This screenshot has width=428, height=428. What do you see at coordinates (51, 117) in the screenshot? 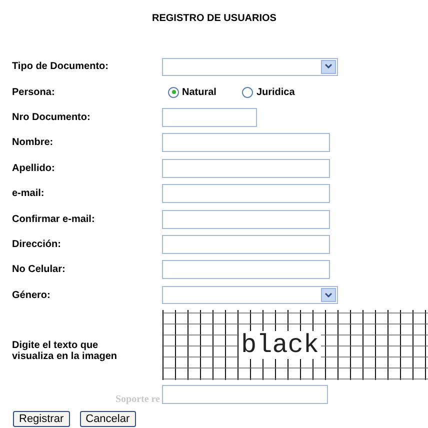
I see `field-label: Nro Documento:` at bounding box center [51, 117].